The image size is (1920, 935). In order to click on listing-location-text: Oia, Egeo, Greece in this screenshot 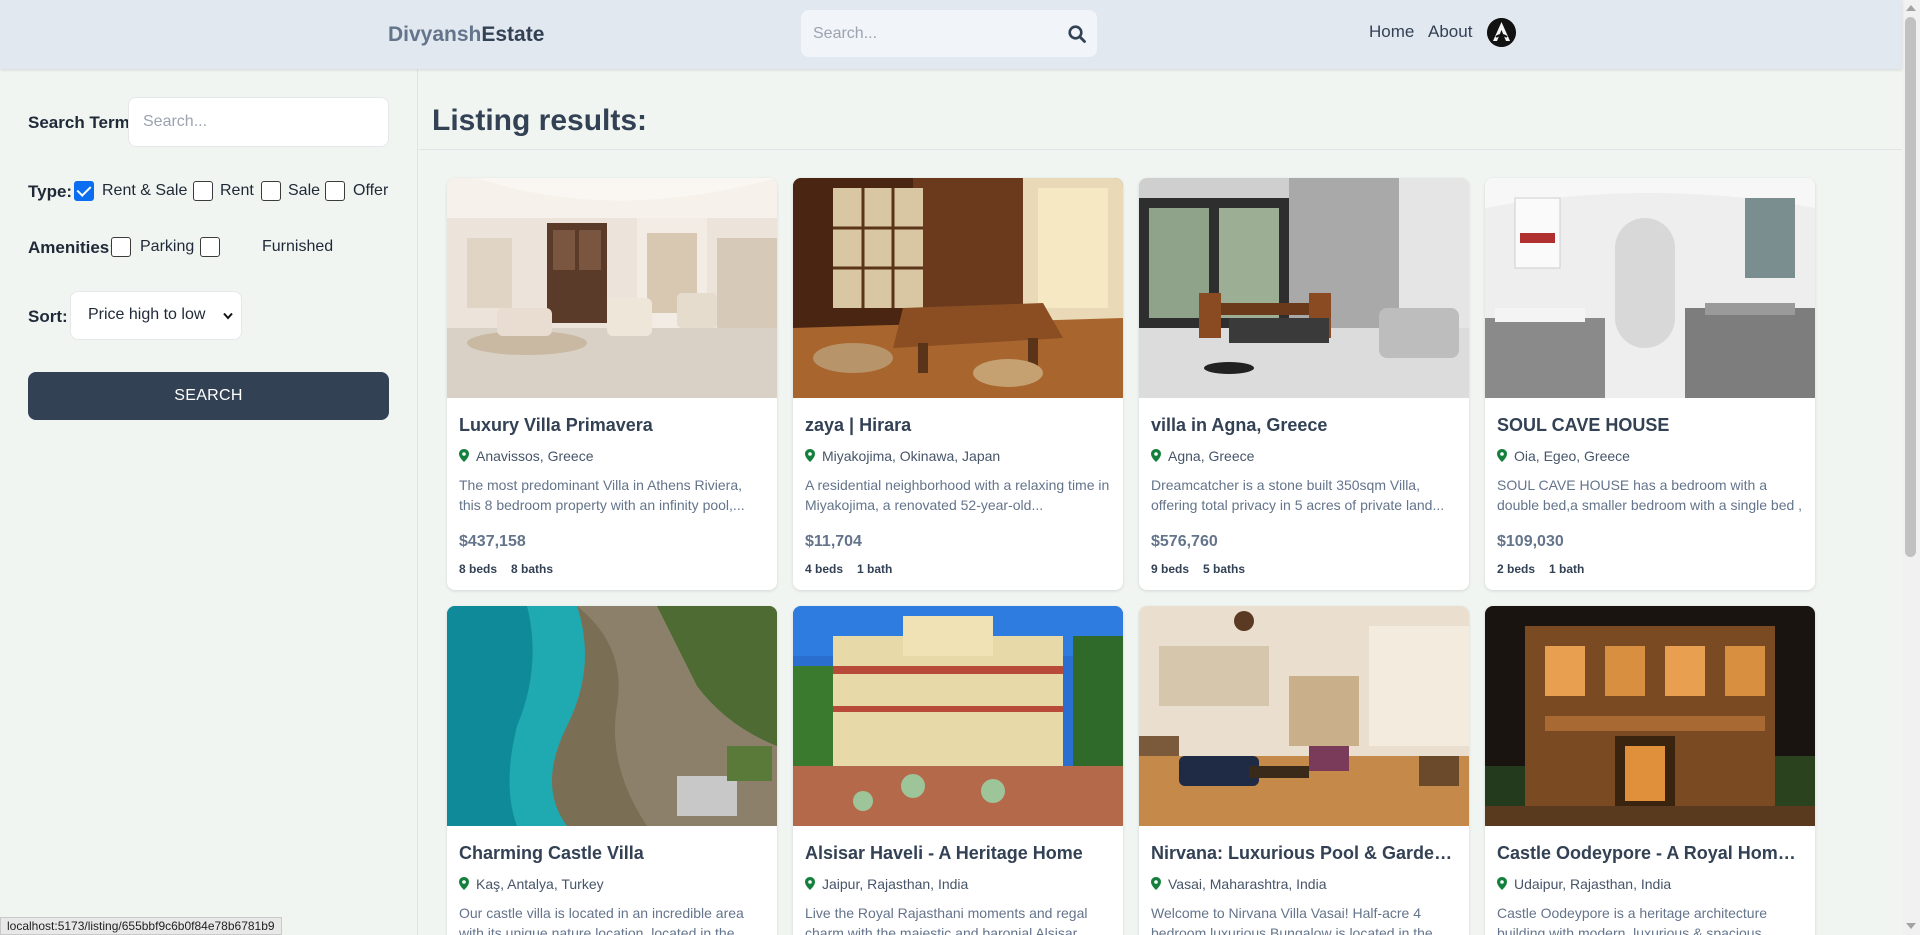, I will do `click(1572, 456)`.